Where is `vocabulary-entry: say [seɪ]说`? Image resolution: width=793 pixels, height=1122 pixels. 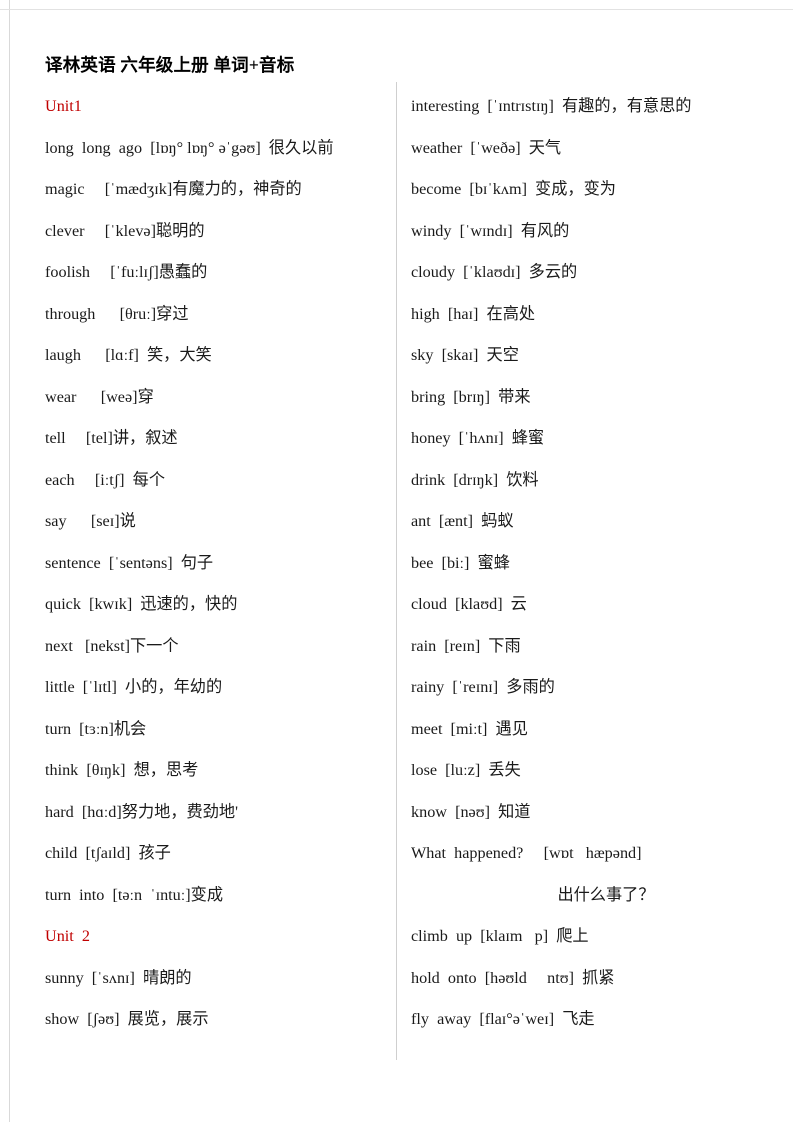
vocabulary-entry: say [seɪ]说 is located at coordinates (90, 521).